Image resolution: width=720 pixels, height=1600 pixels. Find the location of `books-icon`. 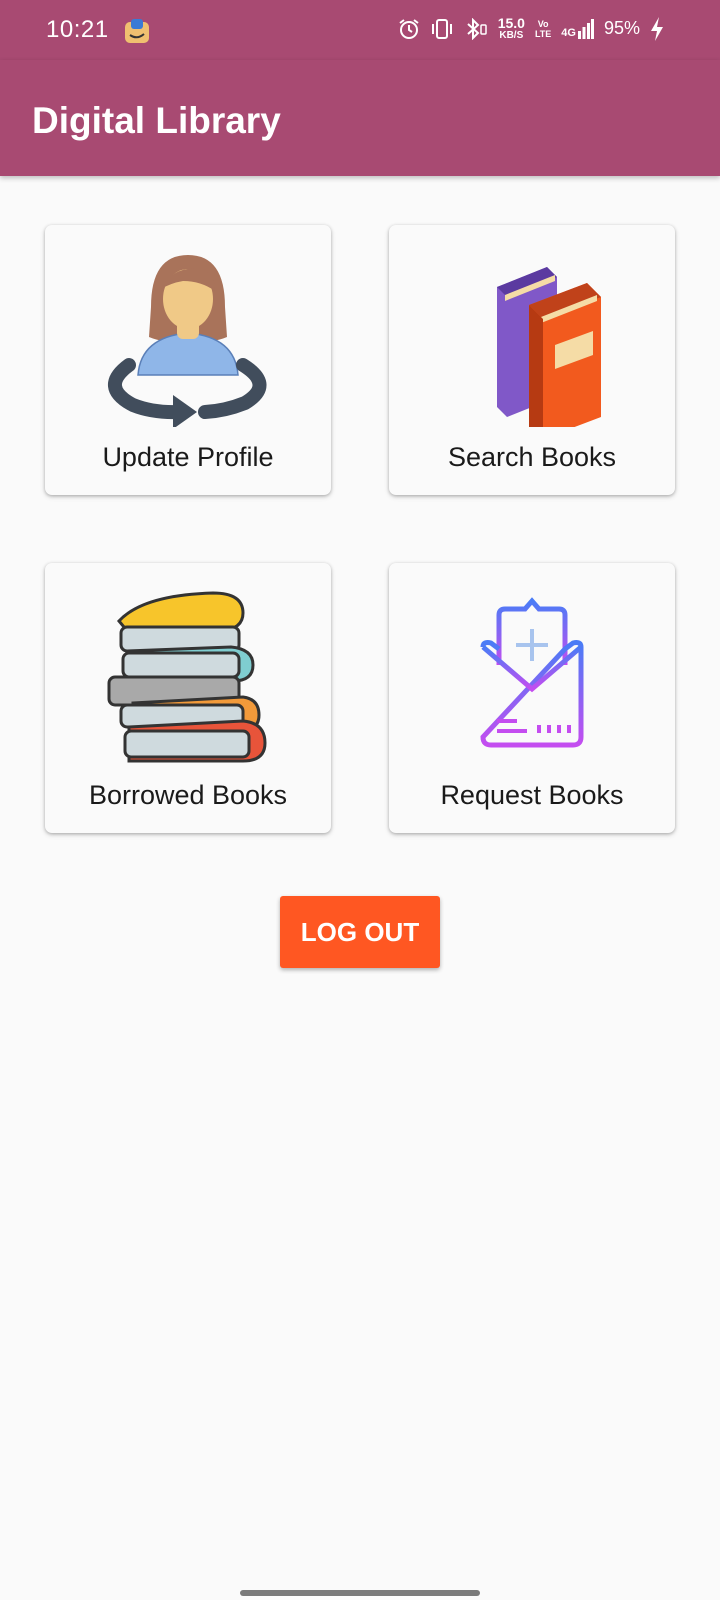

books-icon is located at coordinates (549, 347).